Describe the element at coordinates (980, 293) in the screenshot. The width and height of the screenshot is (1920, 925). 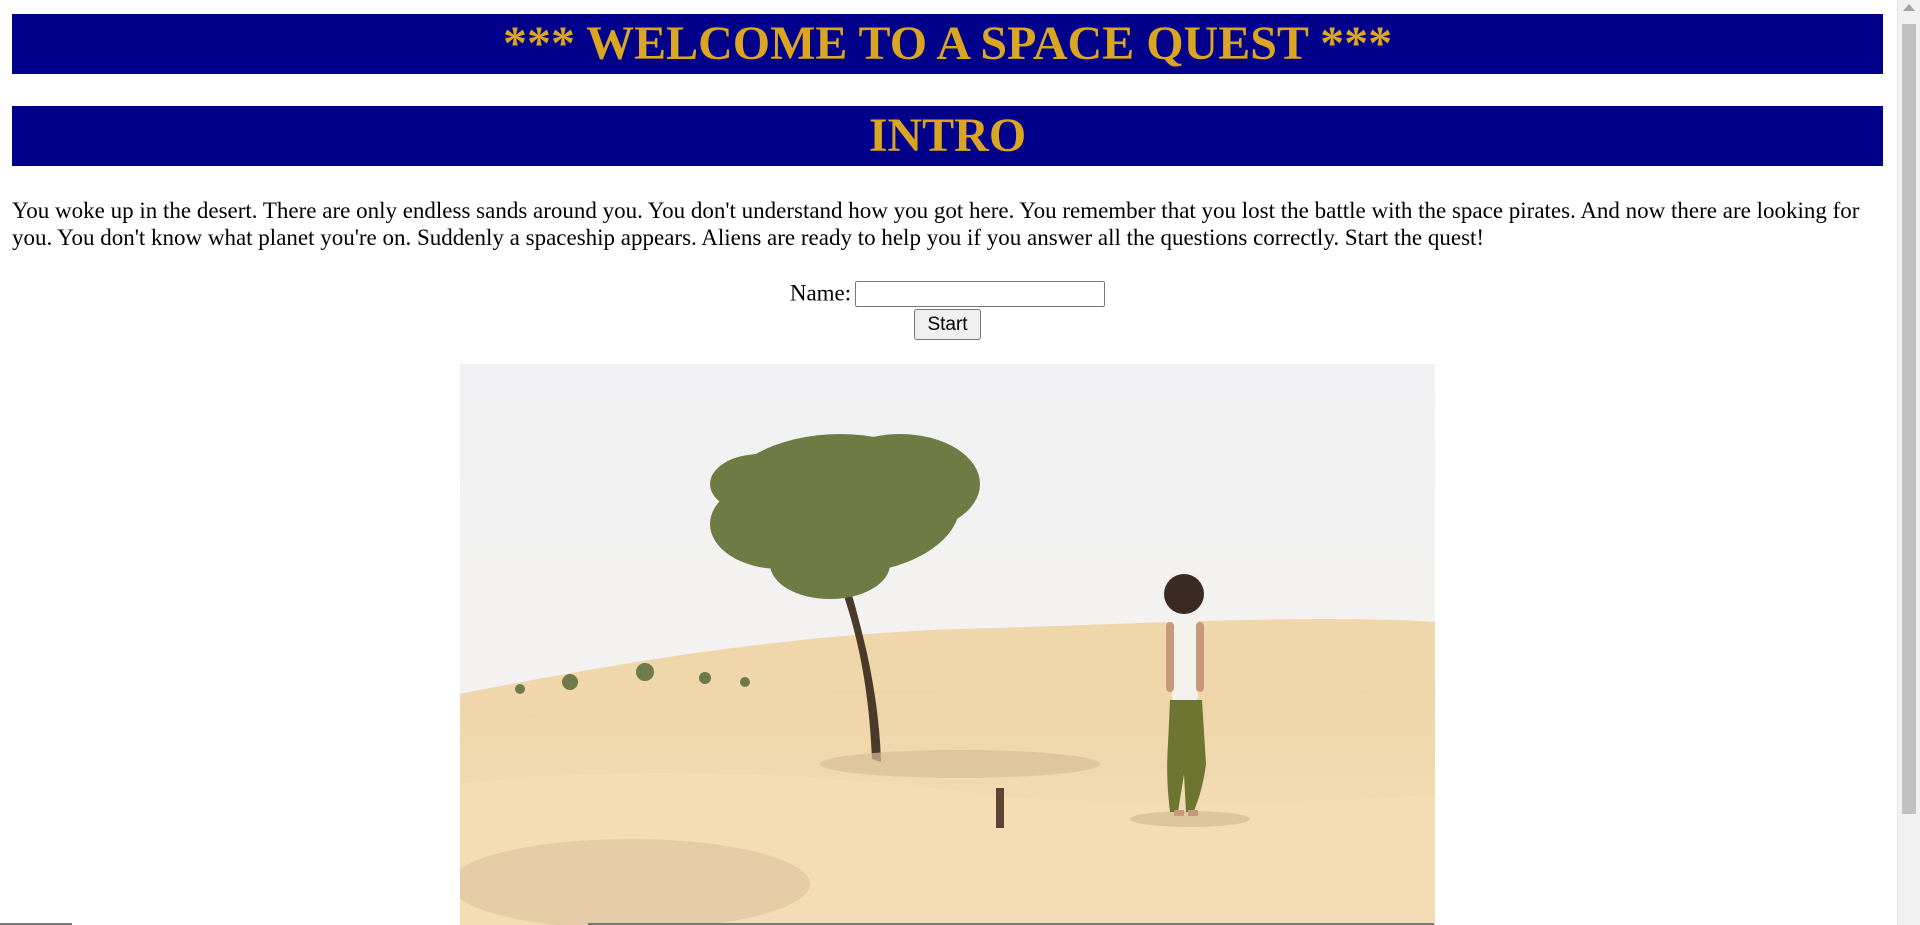
I see `name-input` at that location.